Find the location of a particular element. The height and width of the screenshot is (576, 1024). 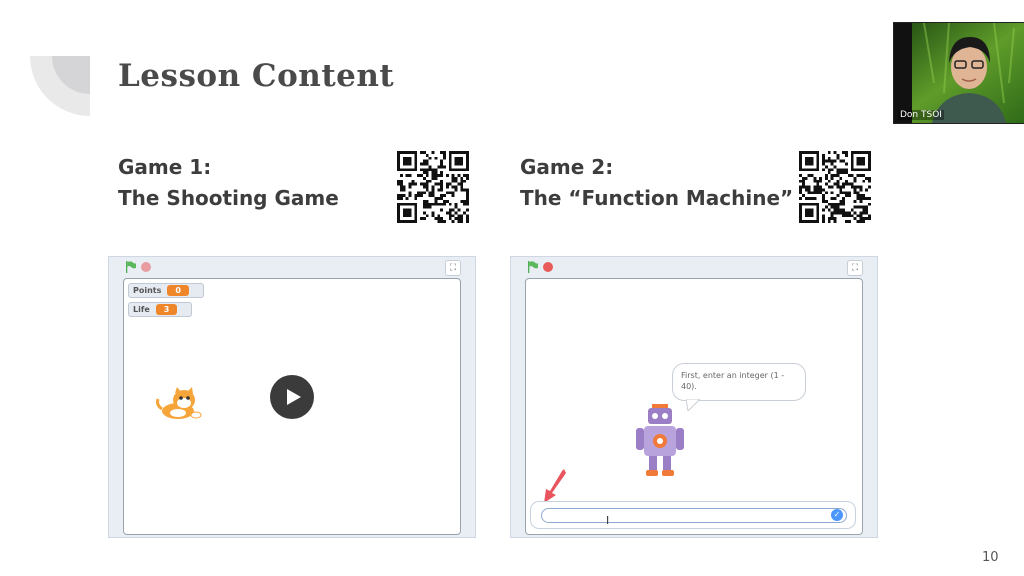

game2-qr-code is located at coordinates (835, 187).